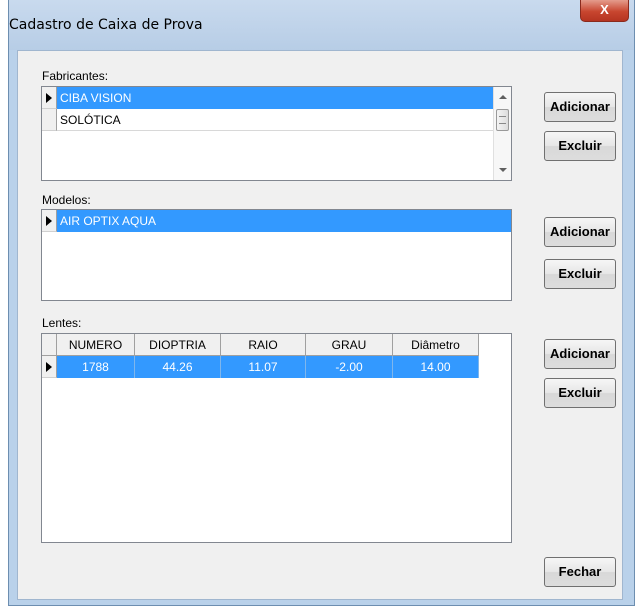 This screenshot has height=611, width=635. Describe the element at coordinates (503, 97) in the screenshot. I see `scroll-up-icon` at that location.